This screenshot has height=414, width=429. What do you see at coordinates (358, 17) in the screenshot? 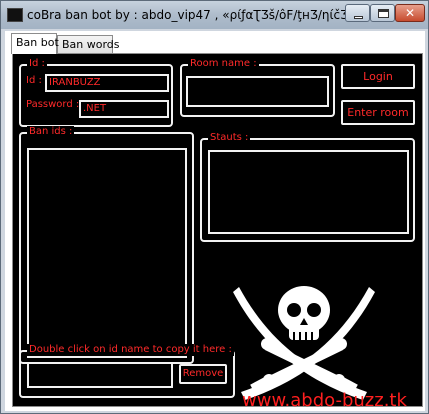
I see `minimize-icon` at bounding box center [358, 17].